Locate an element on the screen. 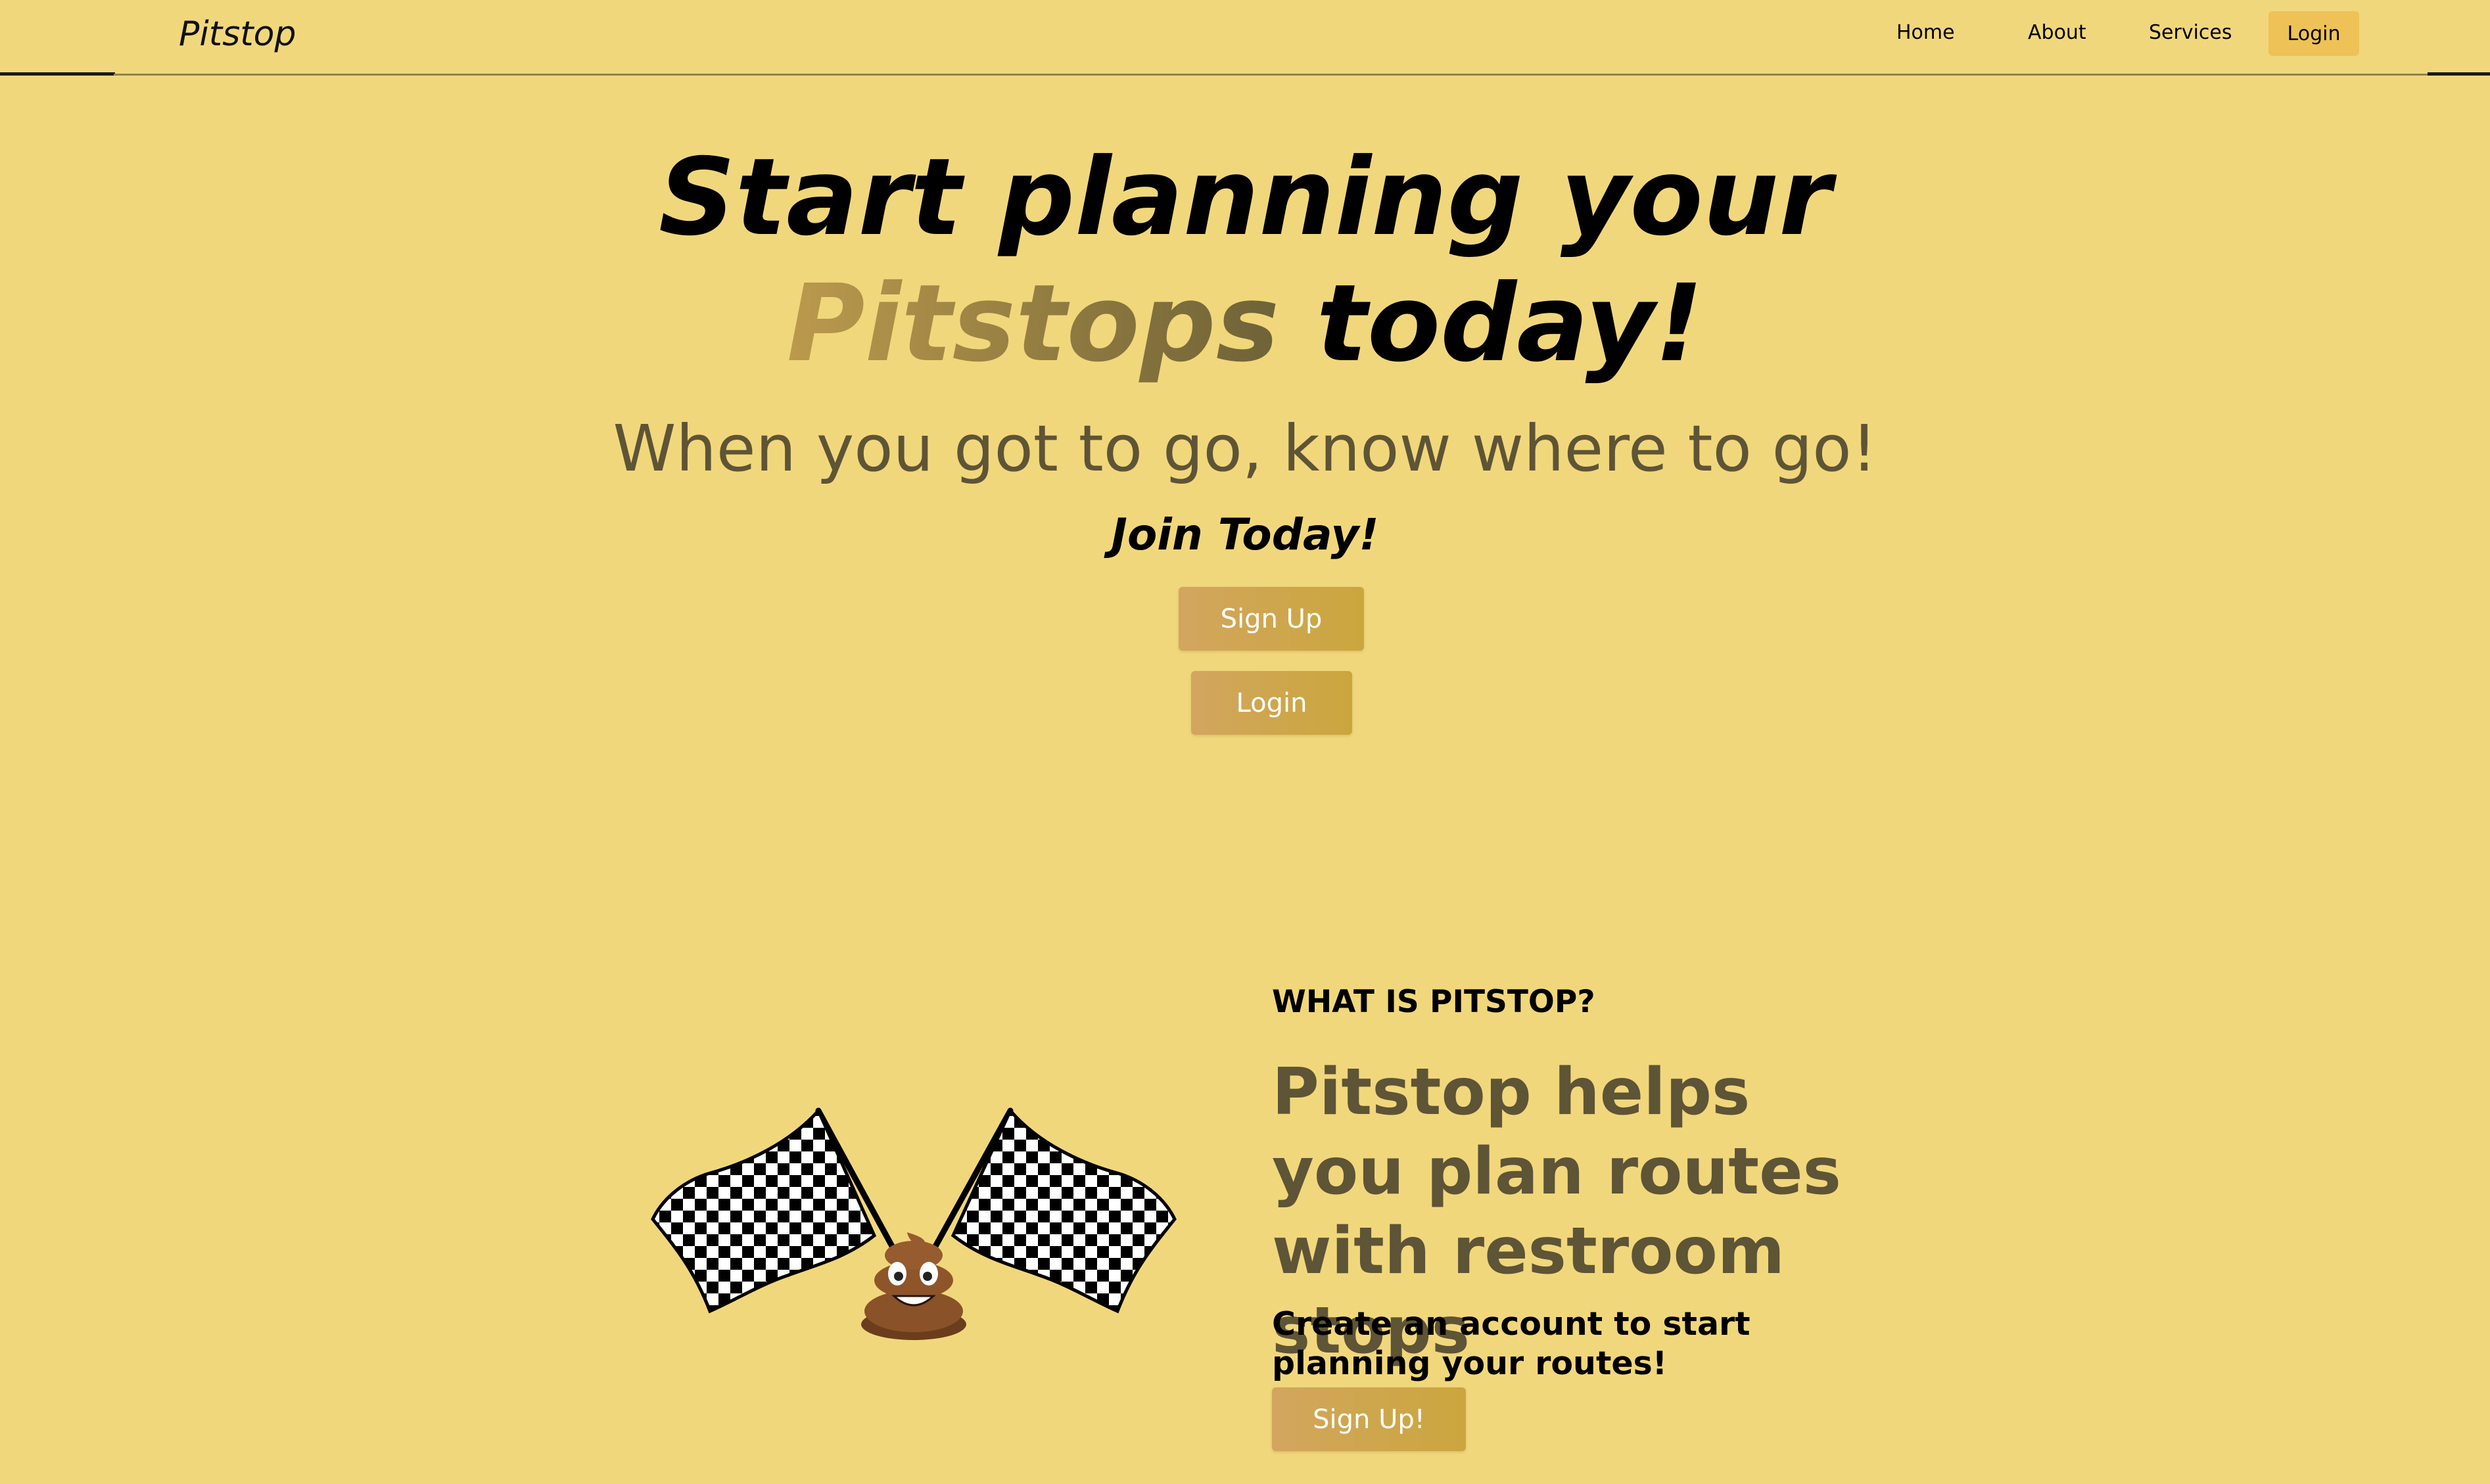  nav-login-button: Login is located at coordinates (2313, 33).